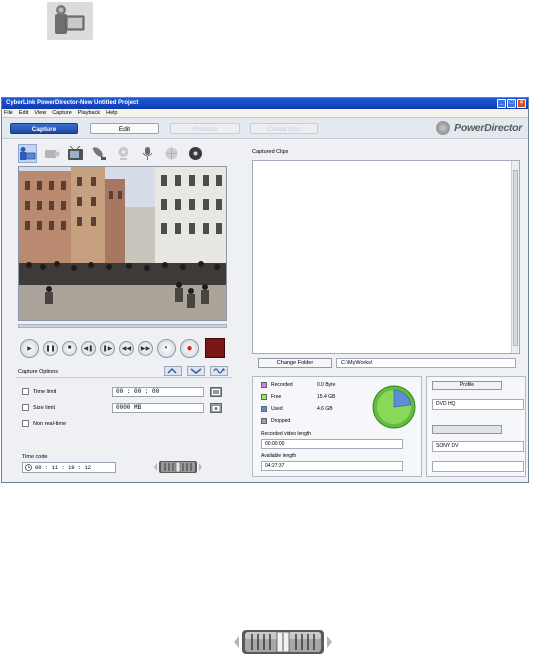 Image resolution: width=537 pixels, height=658 pixels. I want to click on brand-name: PowerDirector, so click(488, 128).